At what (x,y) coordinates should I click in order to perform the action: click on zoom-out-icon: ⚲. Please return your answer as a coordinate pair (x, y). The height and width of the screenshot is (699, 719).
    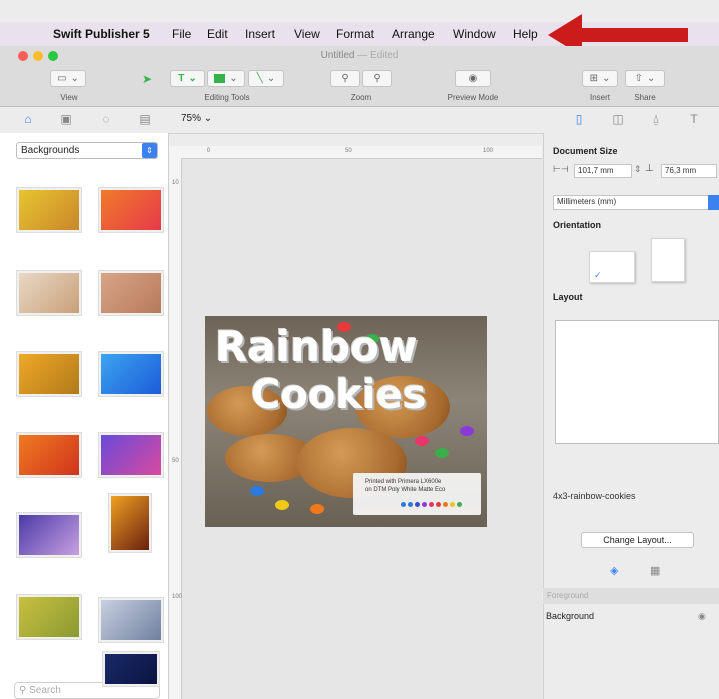
    Looking at the image, I should click on (345, 78).